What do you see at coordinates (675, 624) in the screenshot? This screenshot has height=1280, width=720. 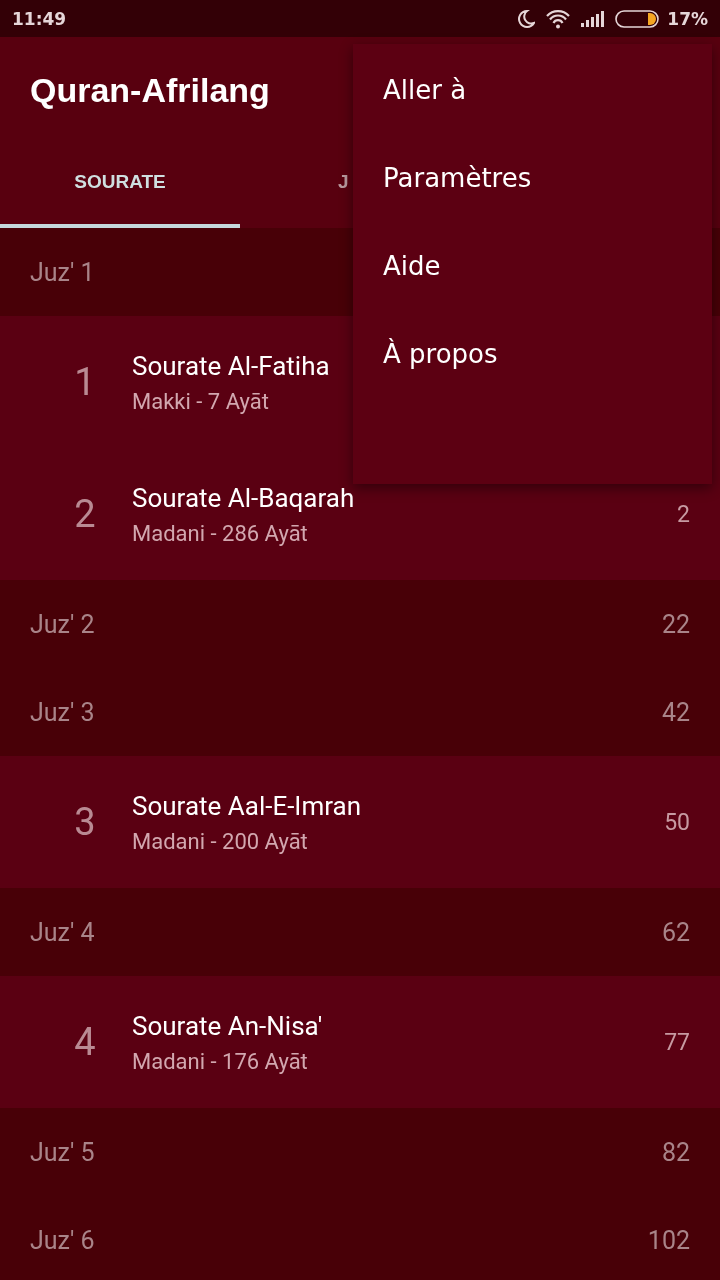 I see `page-number: 22` at bounding box center [675, 624].